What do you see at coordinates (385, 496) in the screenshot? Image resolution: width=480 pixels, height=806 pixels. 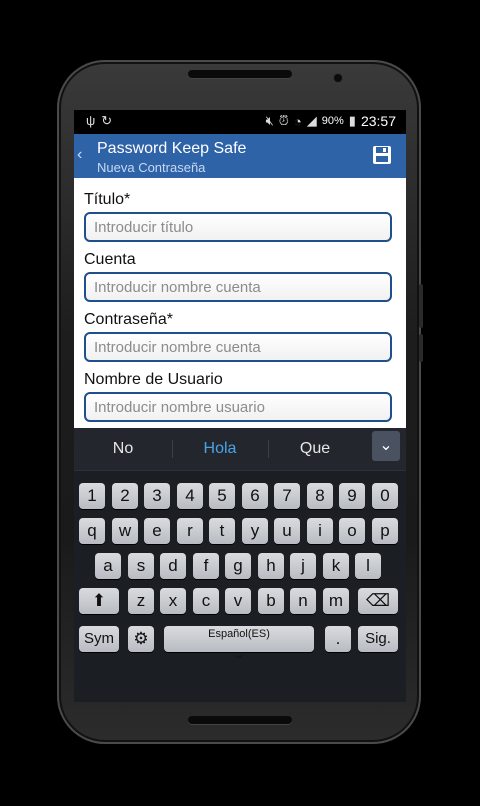 I see `key-0: 0` at bounding box center [385, 496].